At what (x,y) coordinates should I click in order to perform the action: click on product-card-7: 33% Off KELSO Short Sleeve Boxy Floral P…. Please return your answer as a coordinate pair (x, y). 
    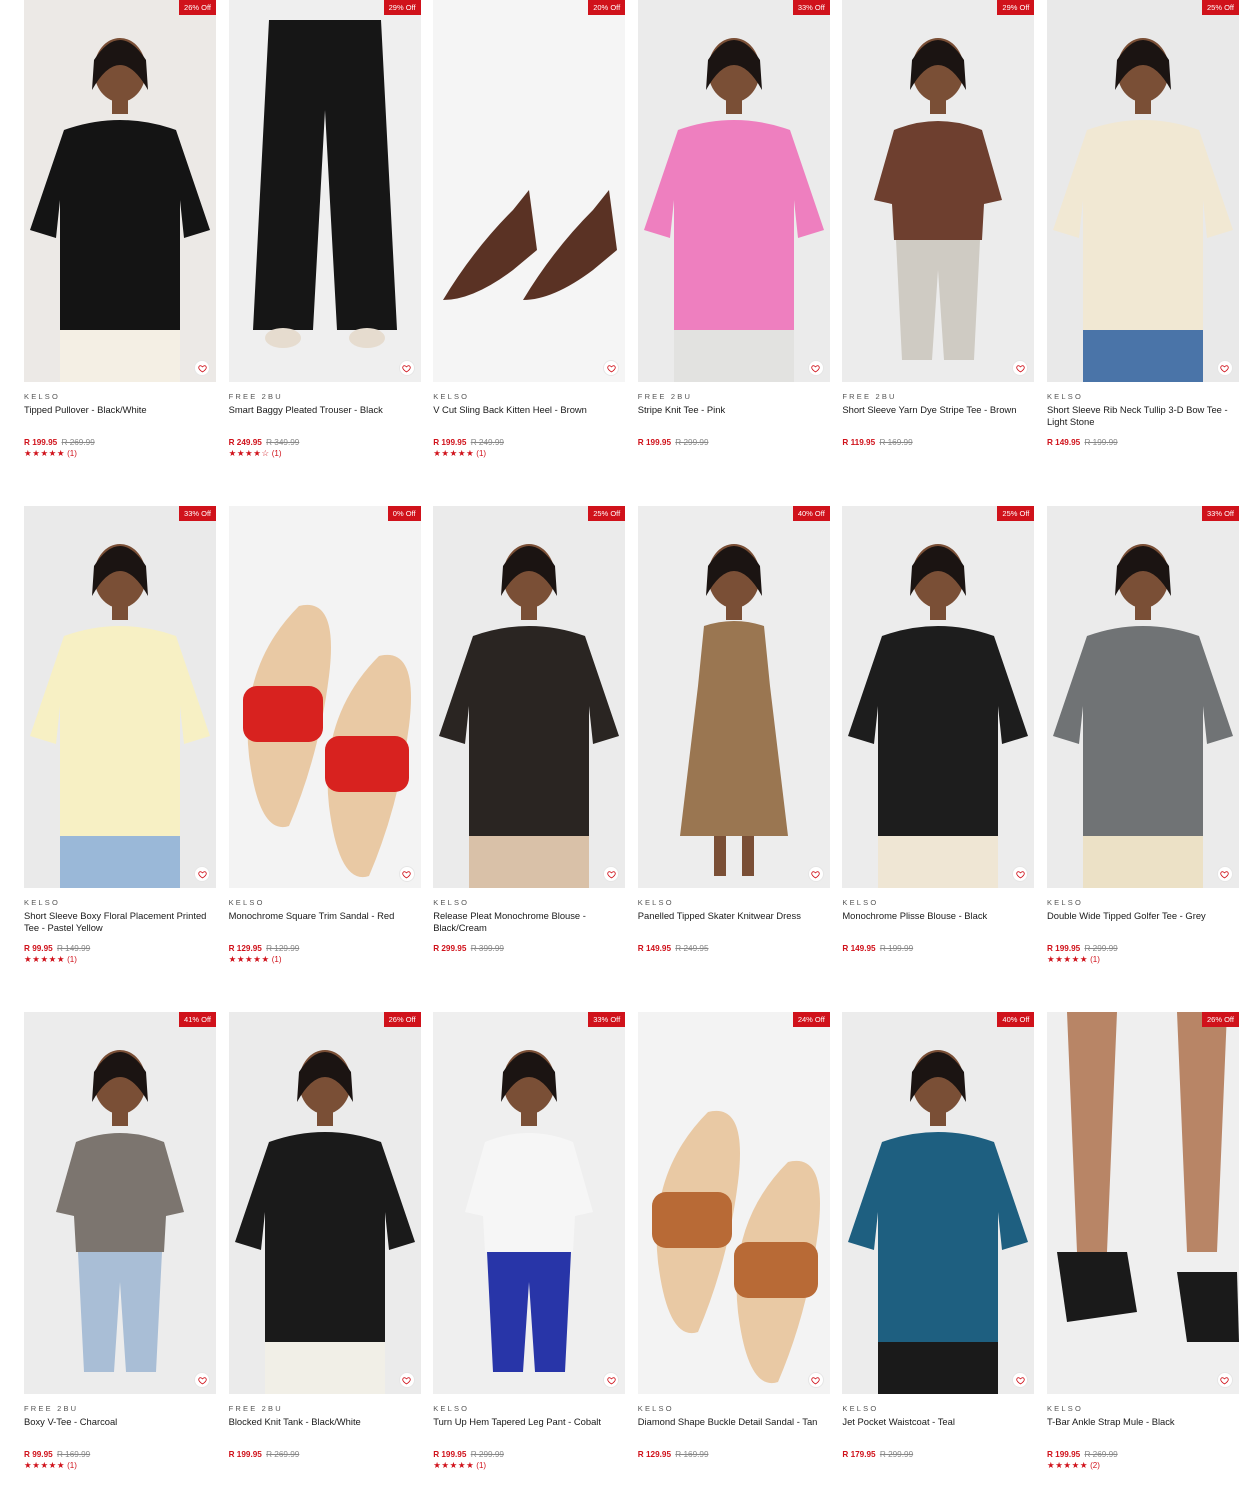
    Looking at the image, I should click on (120, 759).